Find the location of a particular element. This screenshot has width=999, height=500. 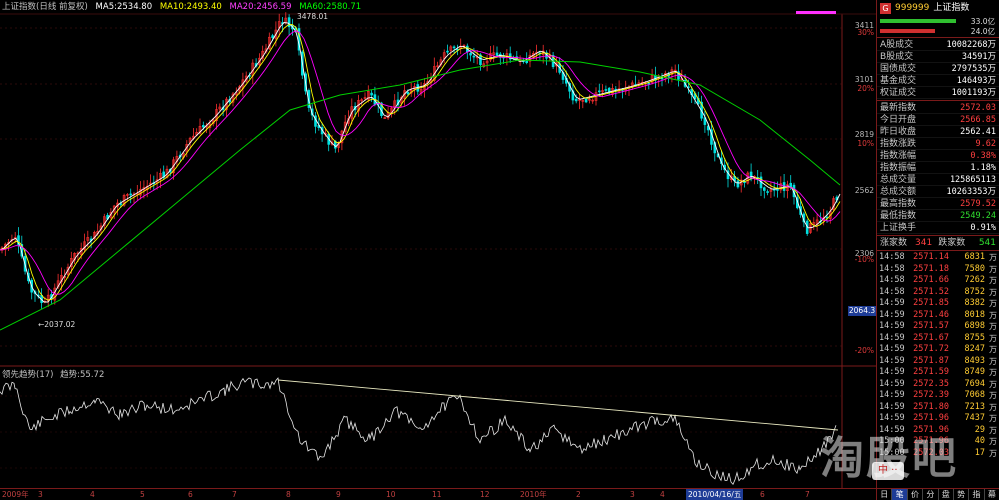

stat-row: 最高指数 2579.52 is located at coordinates (938, 204).